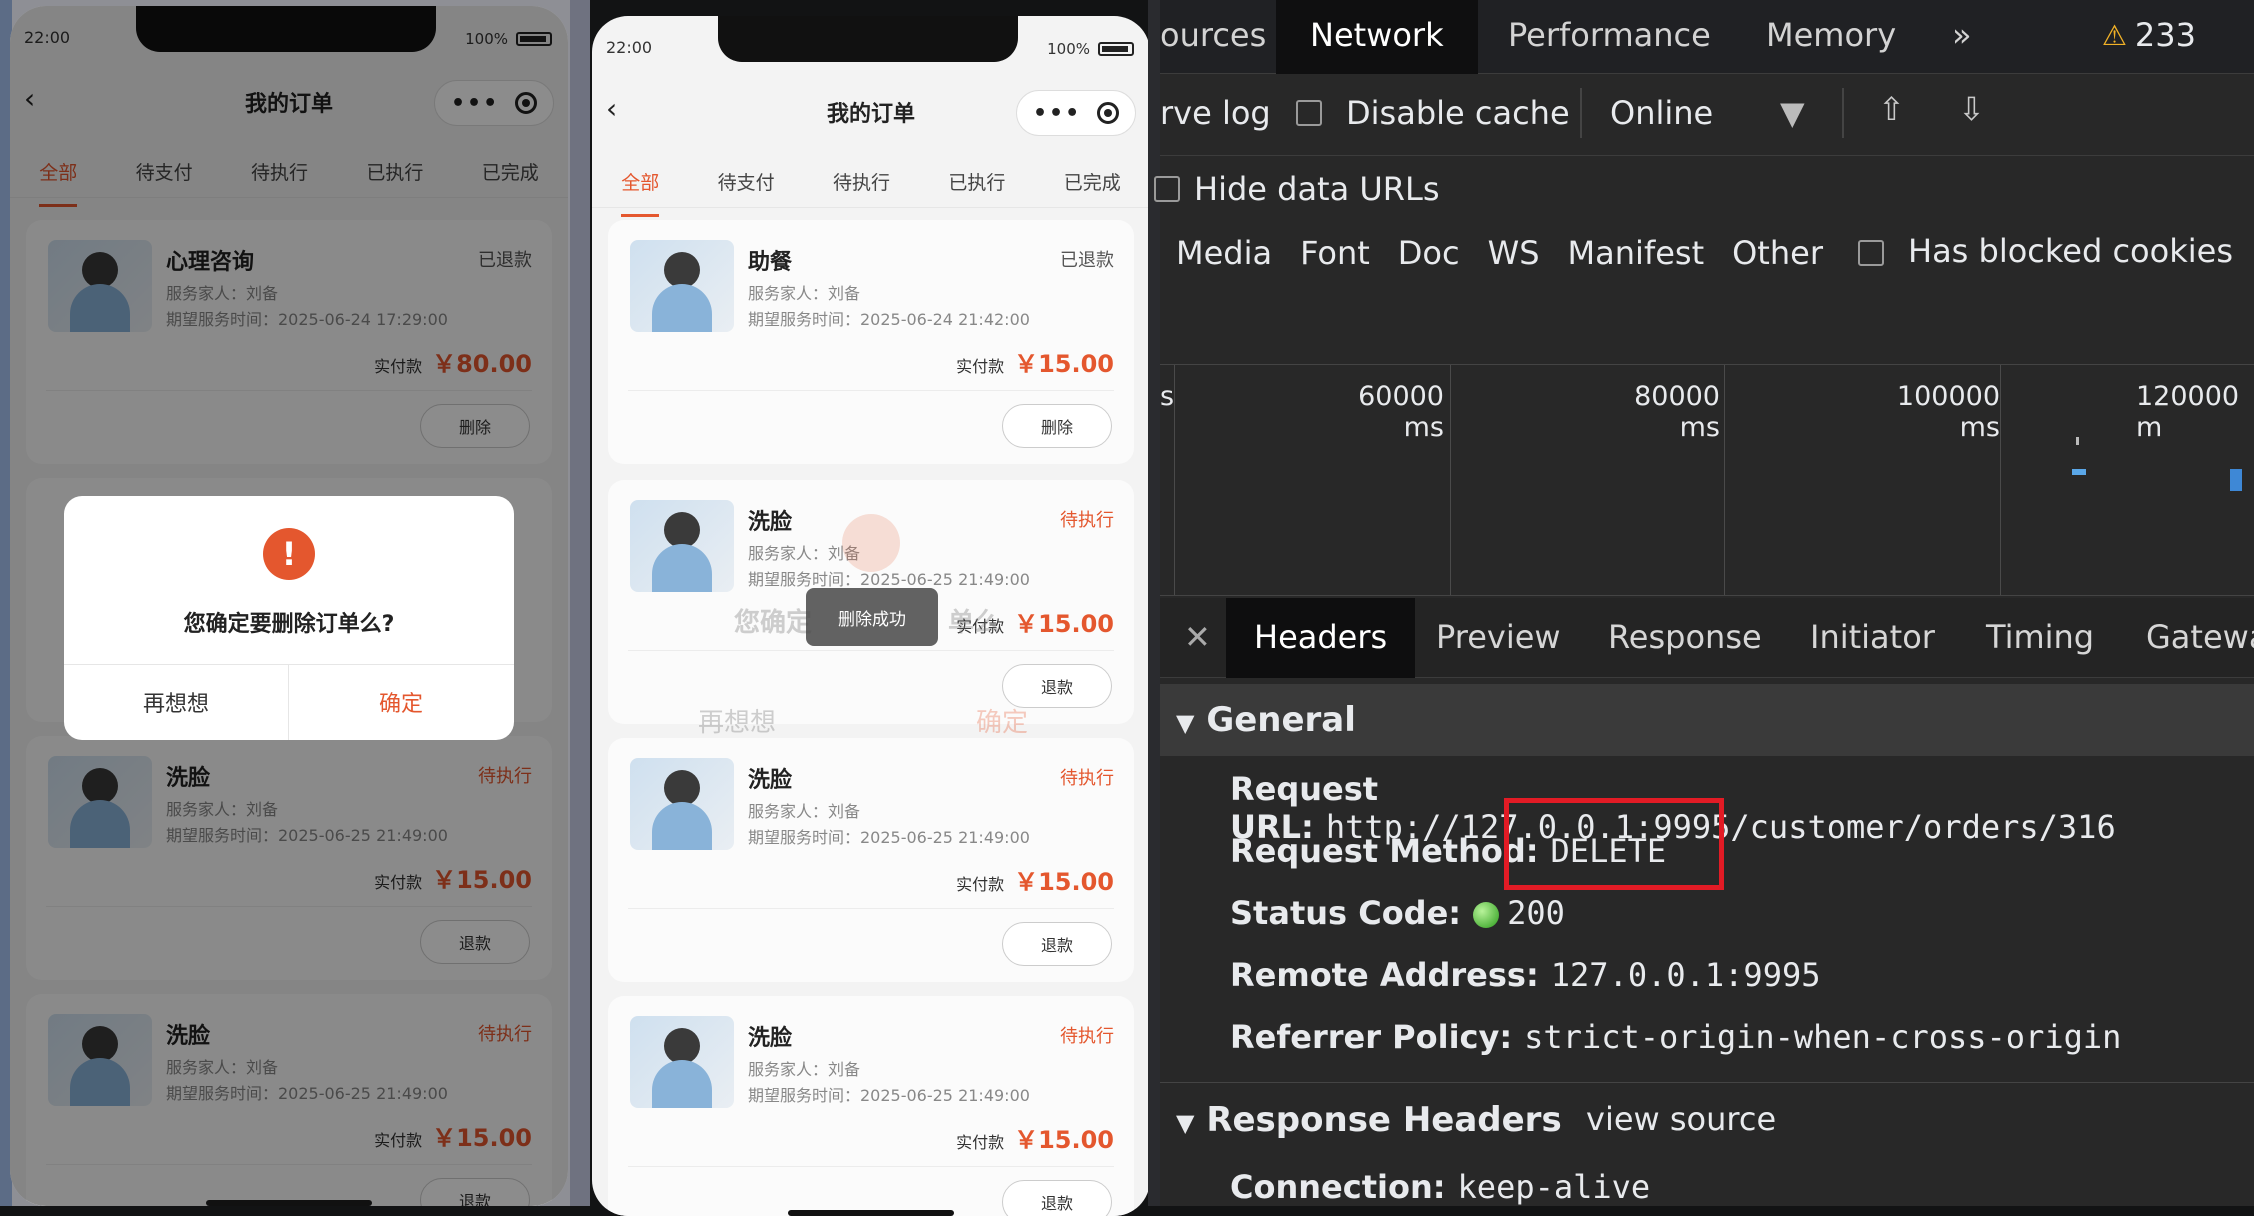 This screenshot has height=1216, width=2254. What do you see at coordinates (580, 603) in the screenshot?
I see `background-gap` at bounding box center [580, 603].